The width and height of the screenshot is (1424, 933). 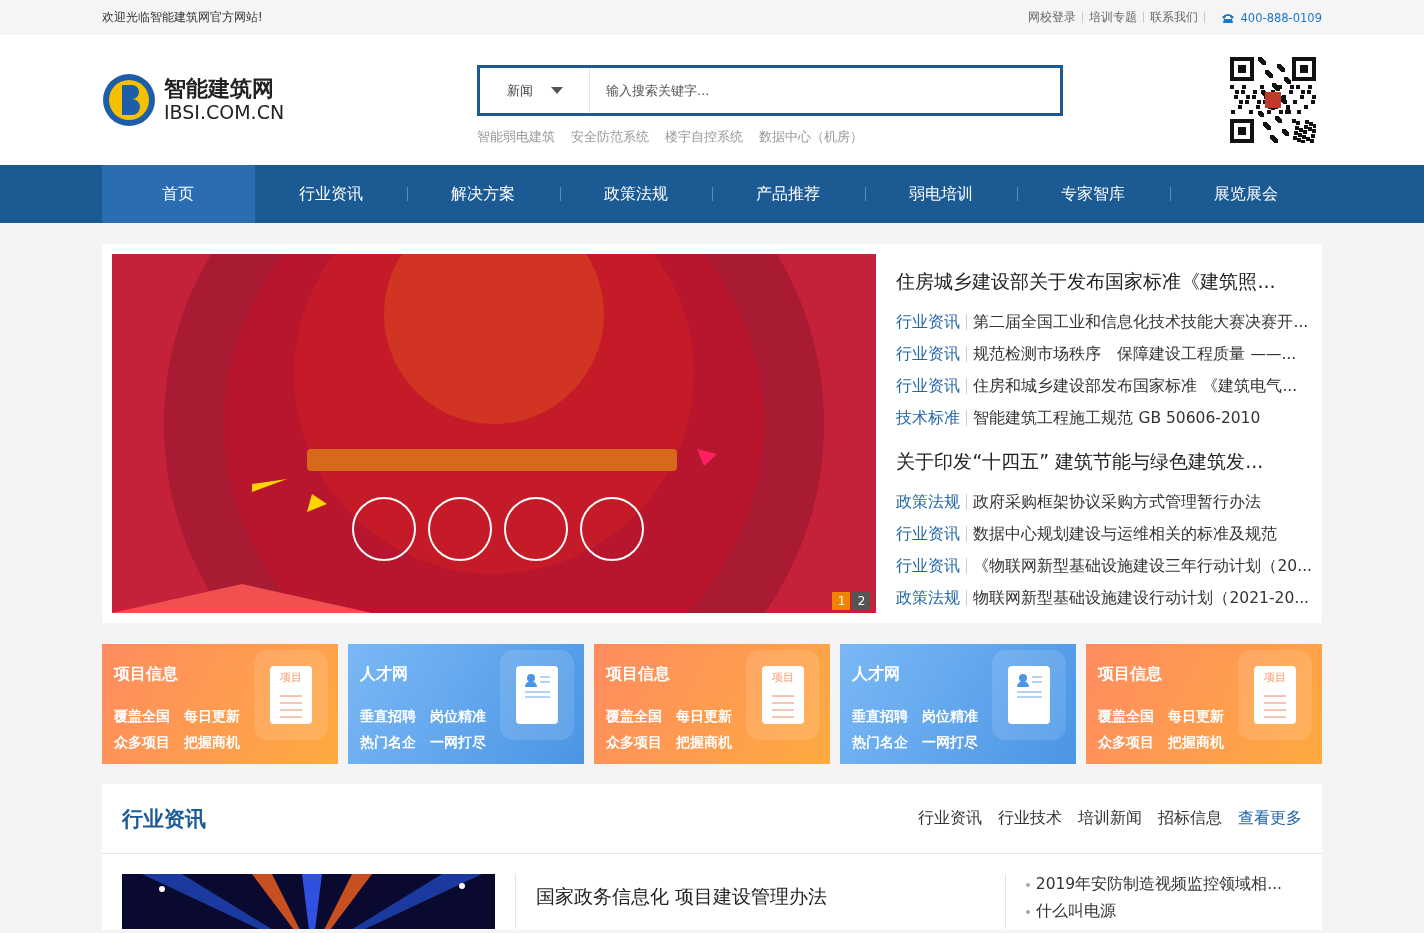 I want to click on section-title: 行业资讯, so click(x=164, y=819).